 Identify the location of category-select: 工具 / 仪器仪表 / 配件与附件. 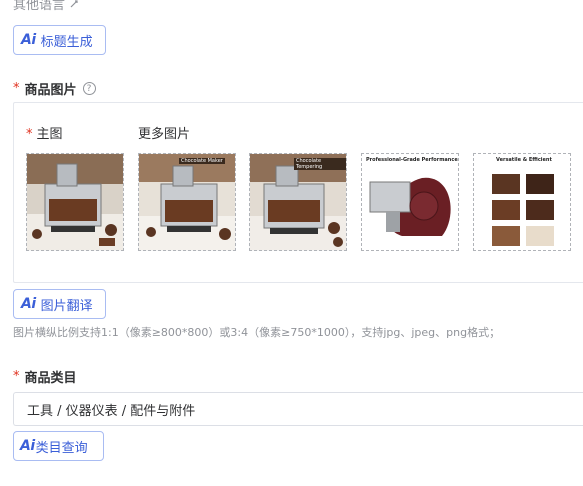
(298, 409).